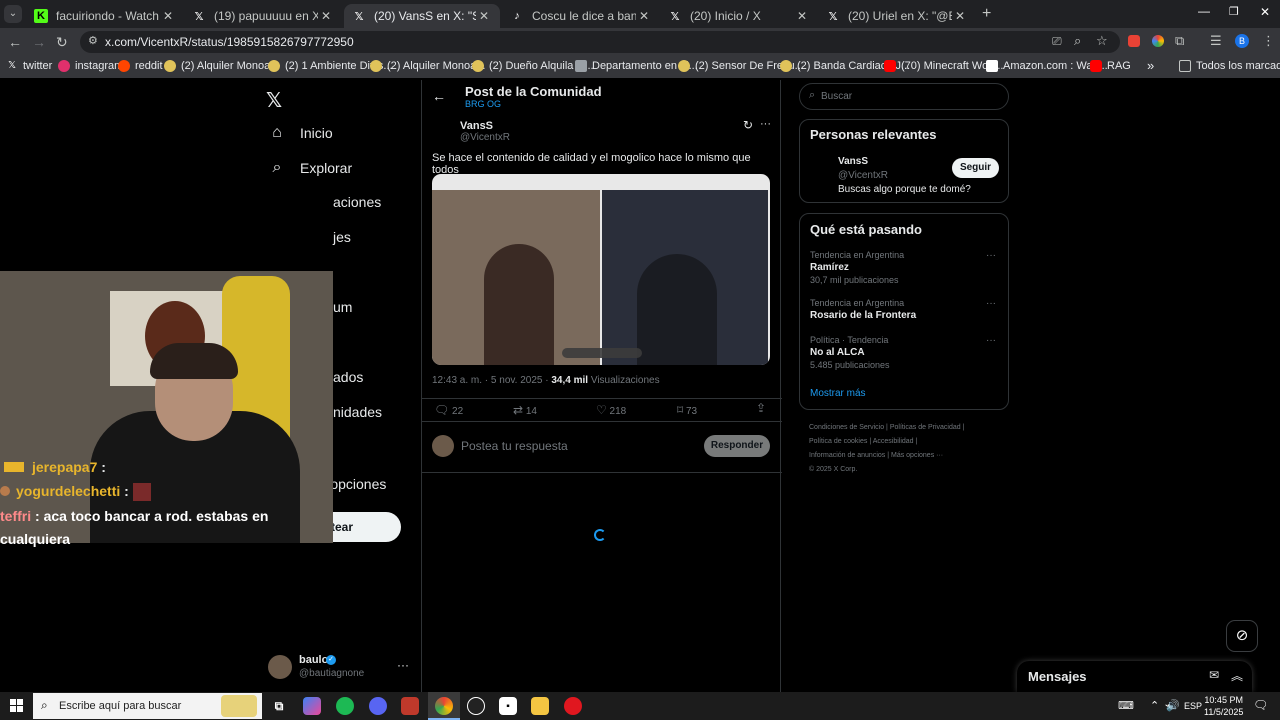 The width and height of the screenshot is (1280, 720). I want to click on obs-icon, so click(476, 706).